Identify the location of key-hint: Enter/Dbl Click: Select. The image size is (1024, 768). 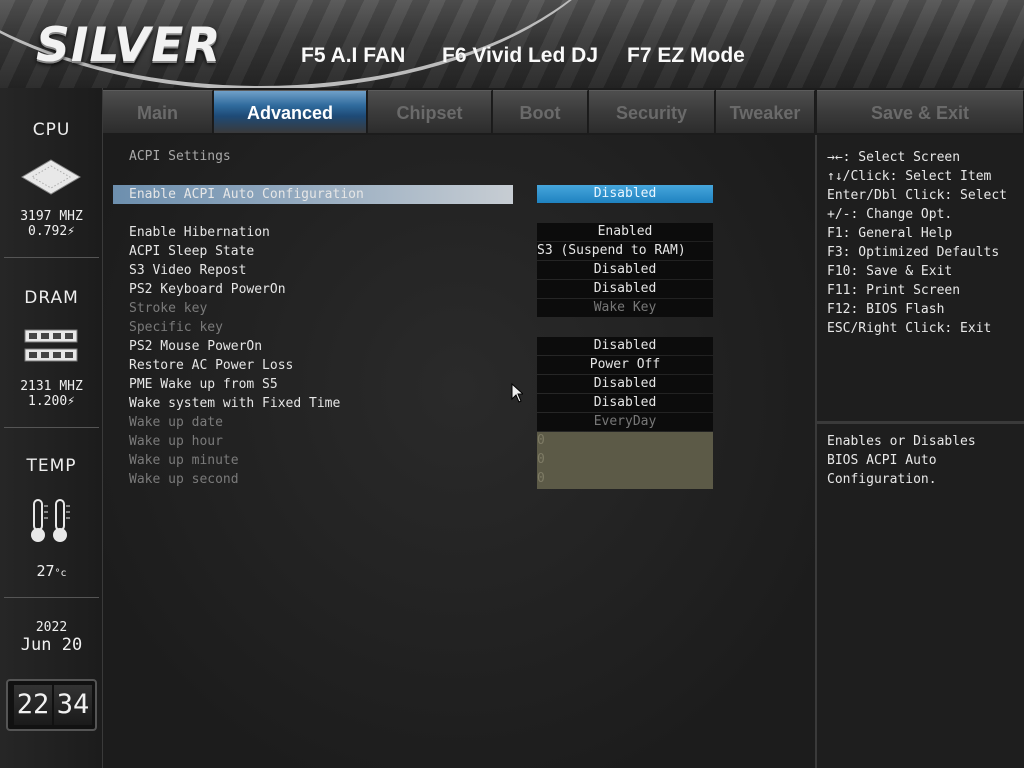
(917, 195).